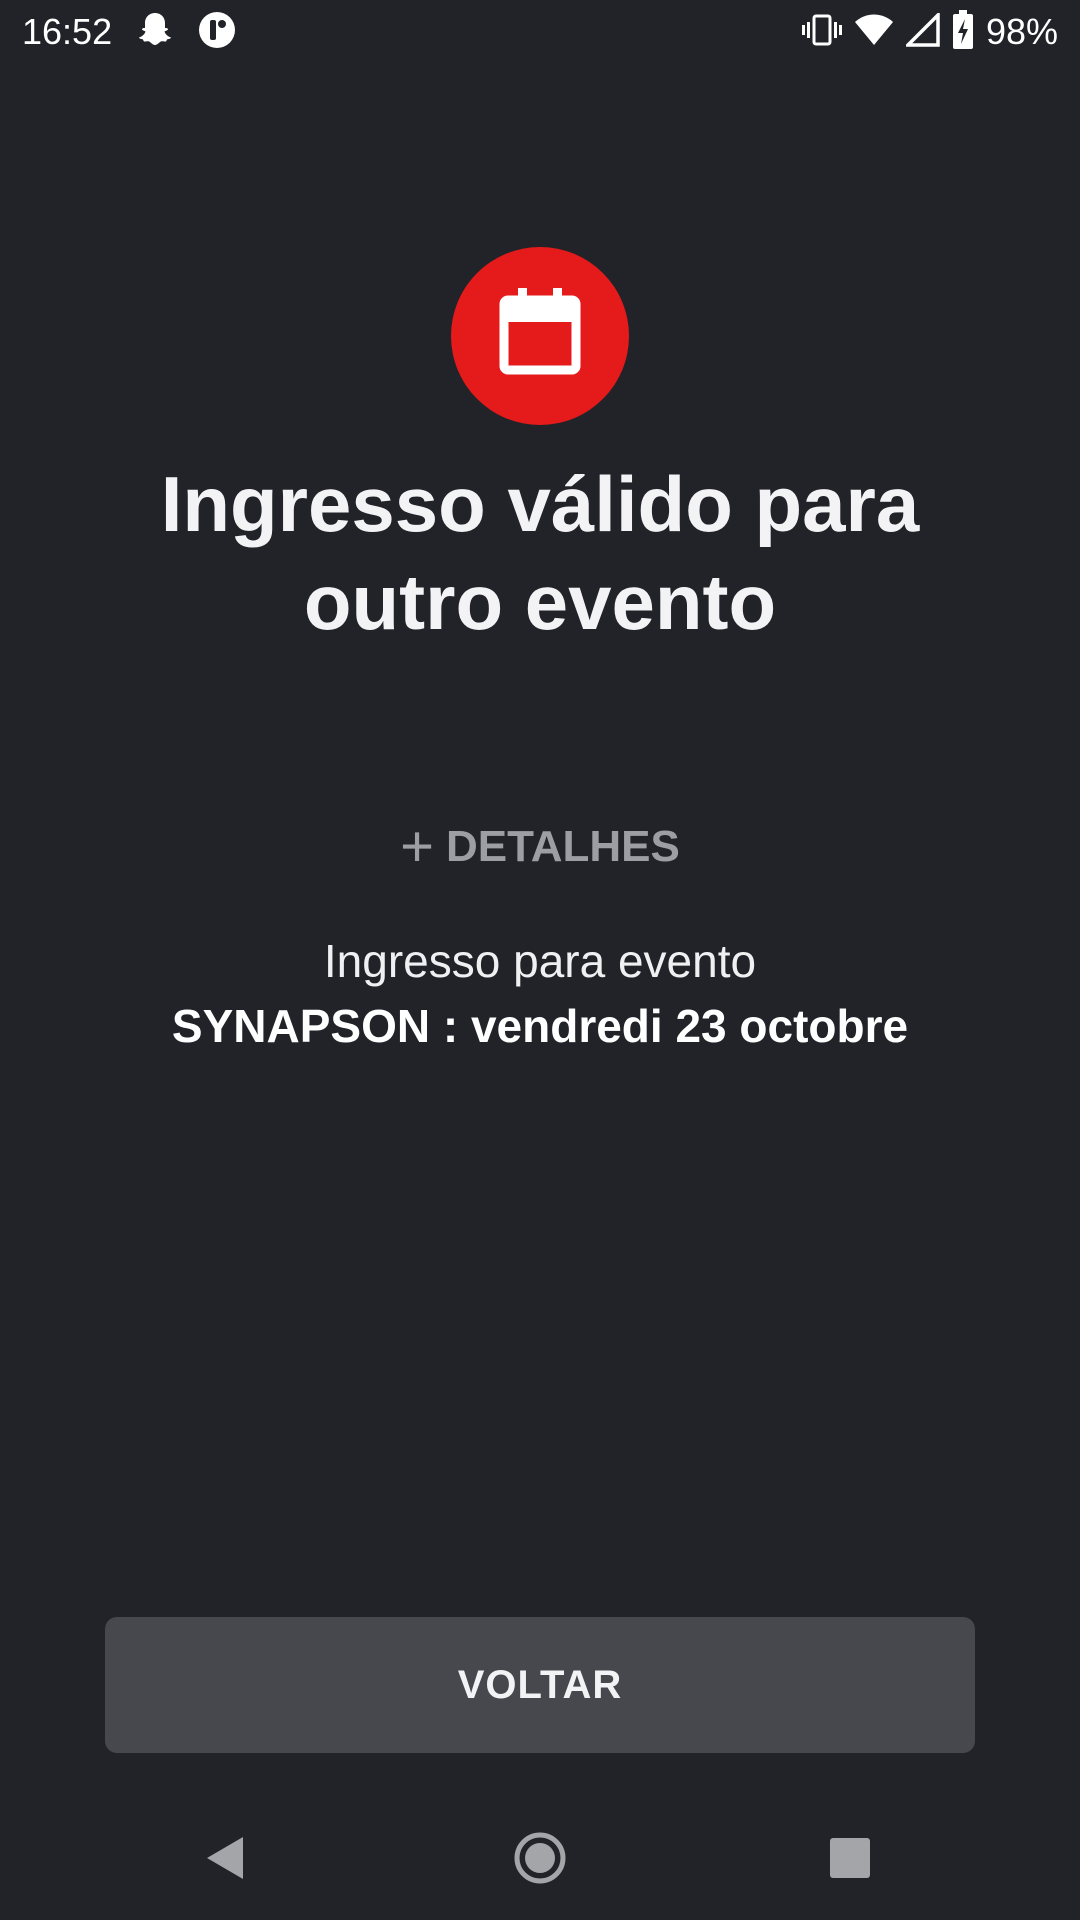 Image resolution: width=1080 pixels, height=1920 pixels. I want to click on battery-charging-icon, so click(963, 32).